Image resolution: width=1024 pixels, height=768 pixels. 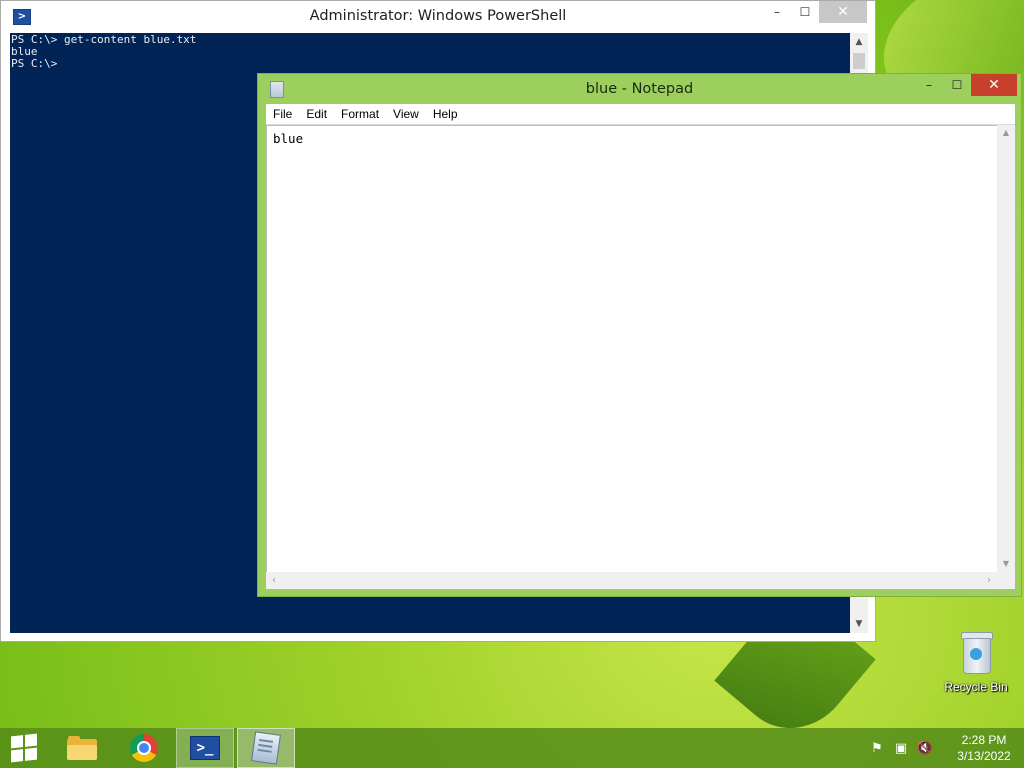 I want to click on start-button, so click(x=24, y=748).